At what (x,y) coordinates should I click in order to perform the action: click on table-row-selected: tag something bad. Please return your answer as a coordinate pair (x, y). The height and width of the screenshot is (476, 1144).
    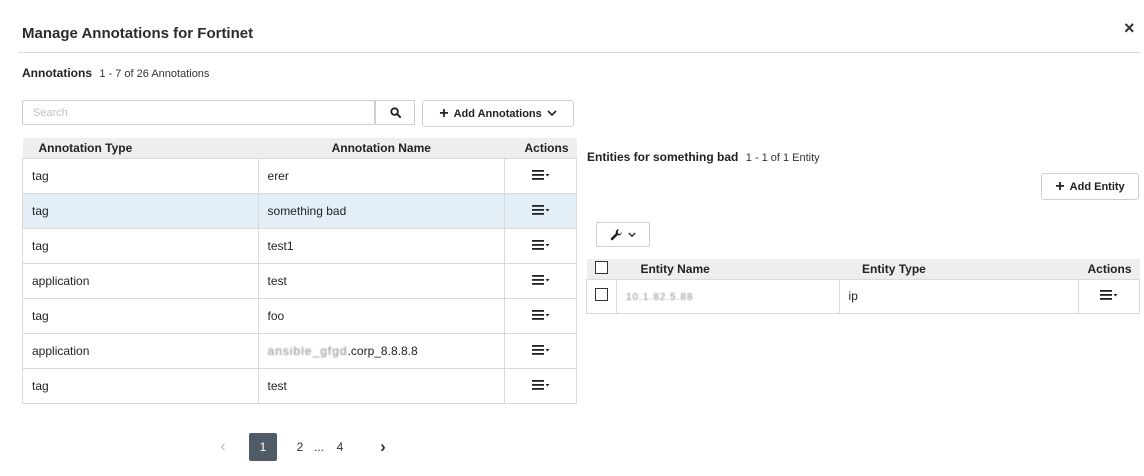
    Looking at the image, I should click on (299, 210).